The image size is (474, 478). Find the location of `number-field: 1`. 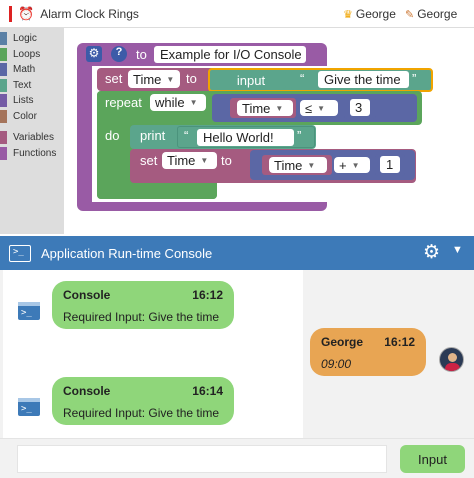

number-field: 1 is located at coordinates (390, 164).